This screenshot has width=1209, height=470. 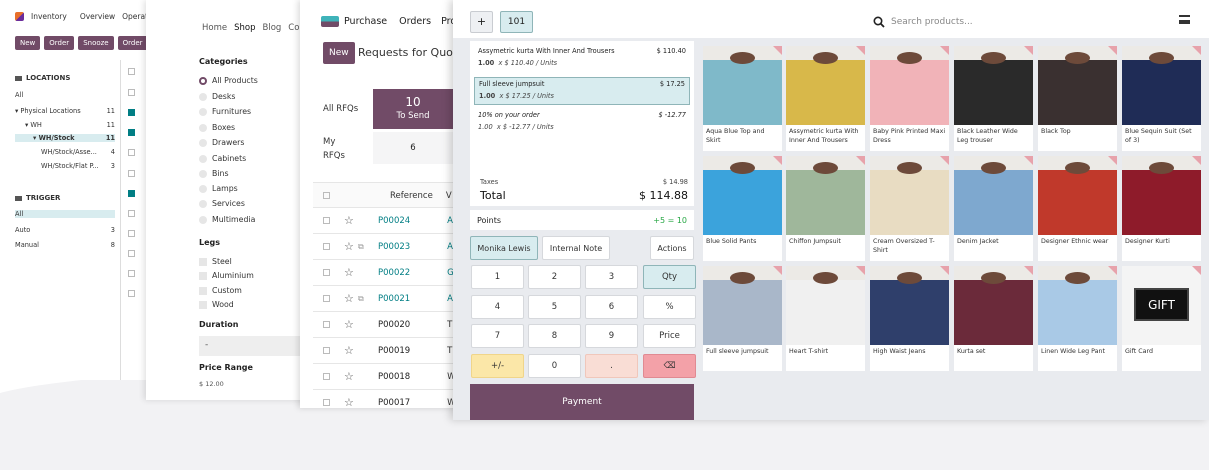 I want to click on product-card: Black Top, so click(x=1077, y=98).